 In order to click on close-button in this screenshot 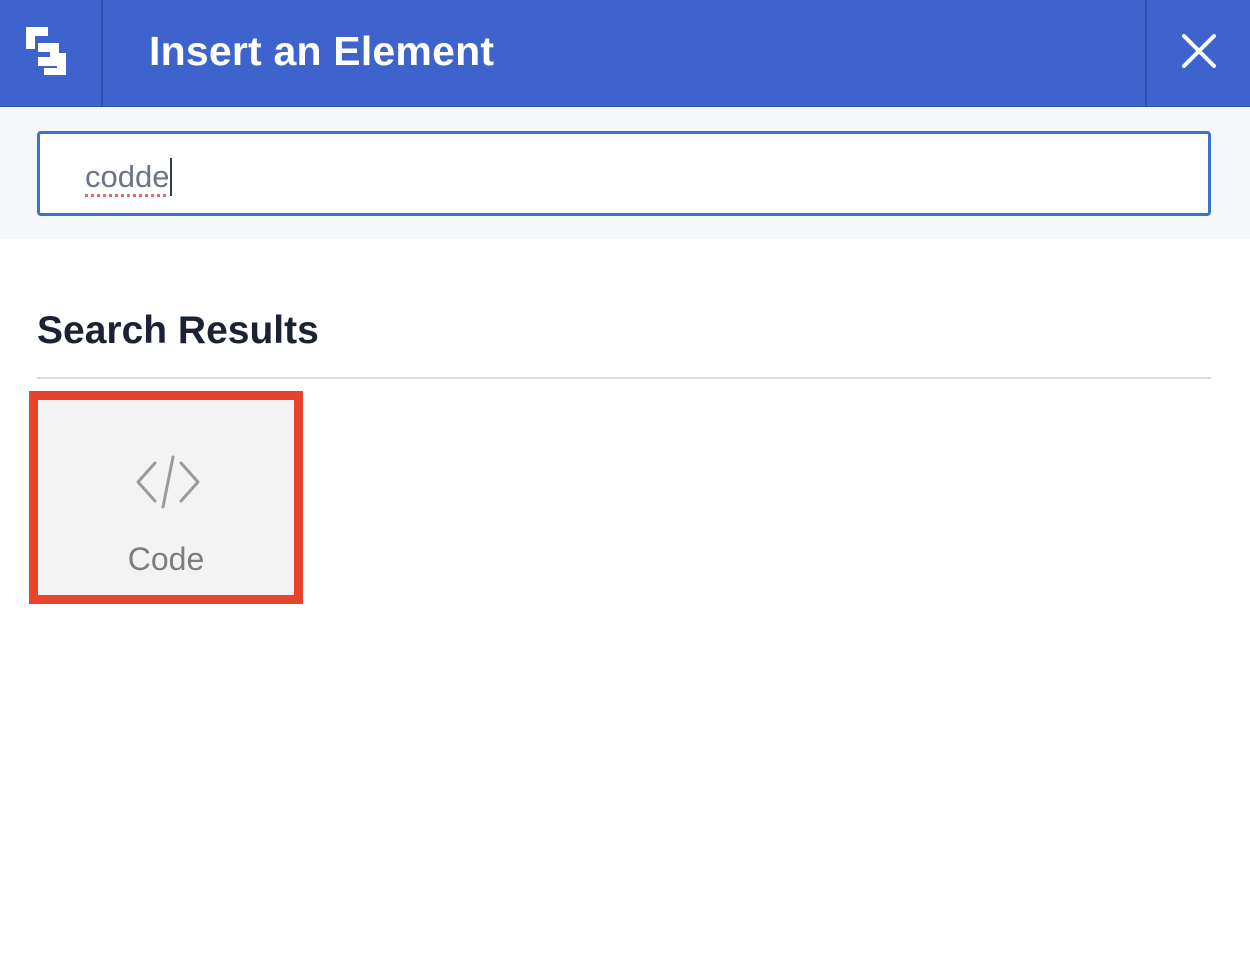, I will do `click(1197, 53)`.